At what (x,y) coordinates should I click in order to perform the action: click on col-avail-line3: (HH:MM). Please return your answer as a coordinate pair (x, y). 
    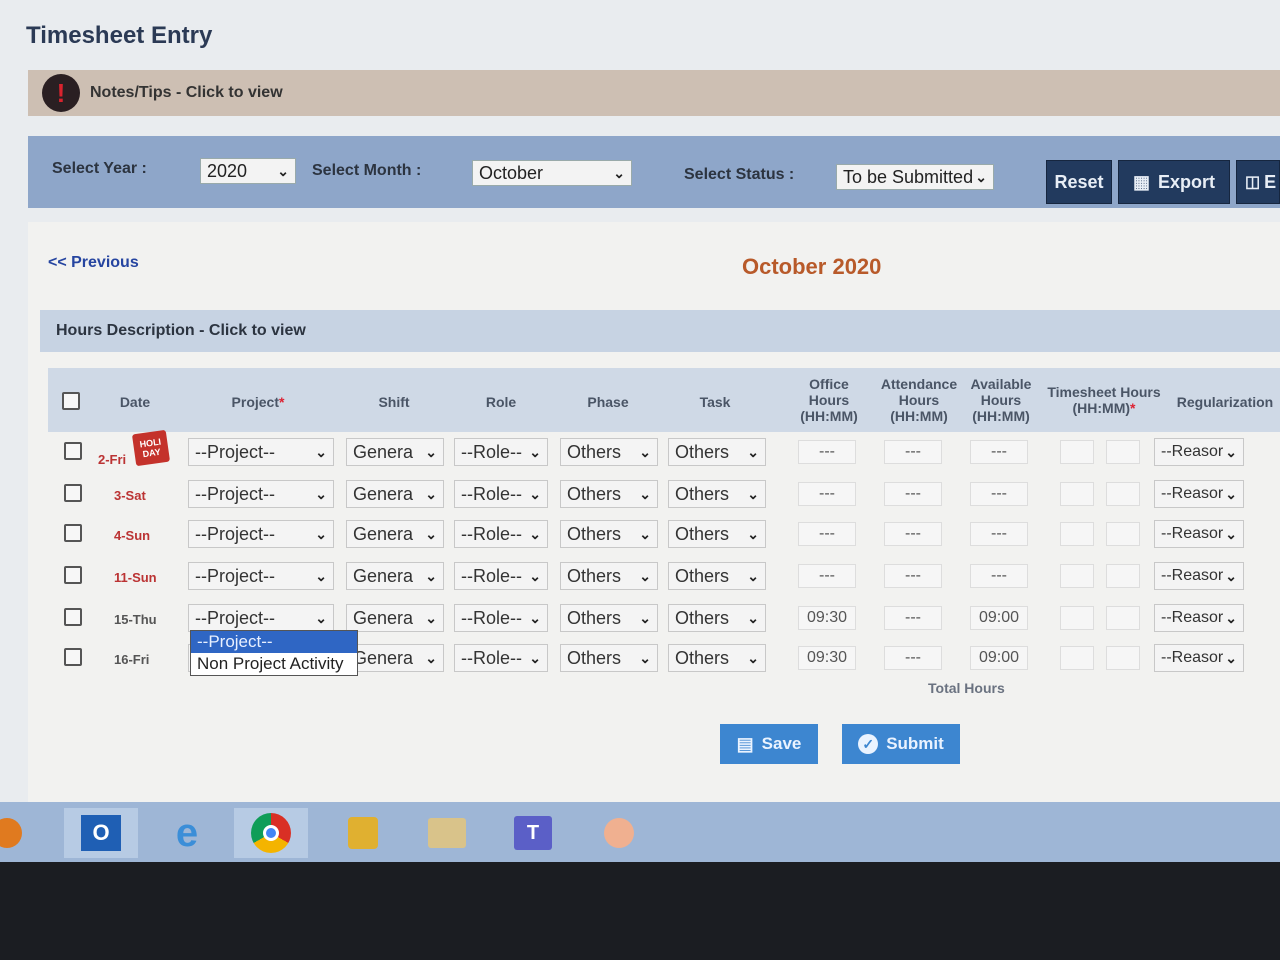
    Looking at the image, I should click on (1001, 416).